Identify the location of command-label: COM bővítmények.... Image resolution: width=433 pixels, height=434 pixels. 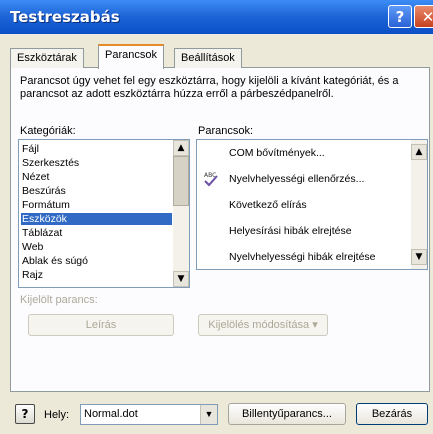
(277, 153).